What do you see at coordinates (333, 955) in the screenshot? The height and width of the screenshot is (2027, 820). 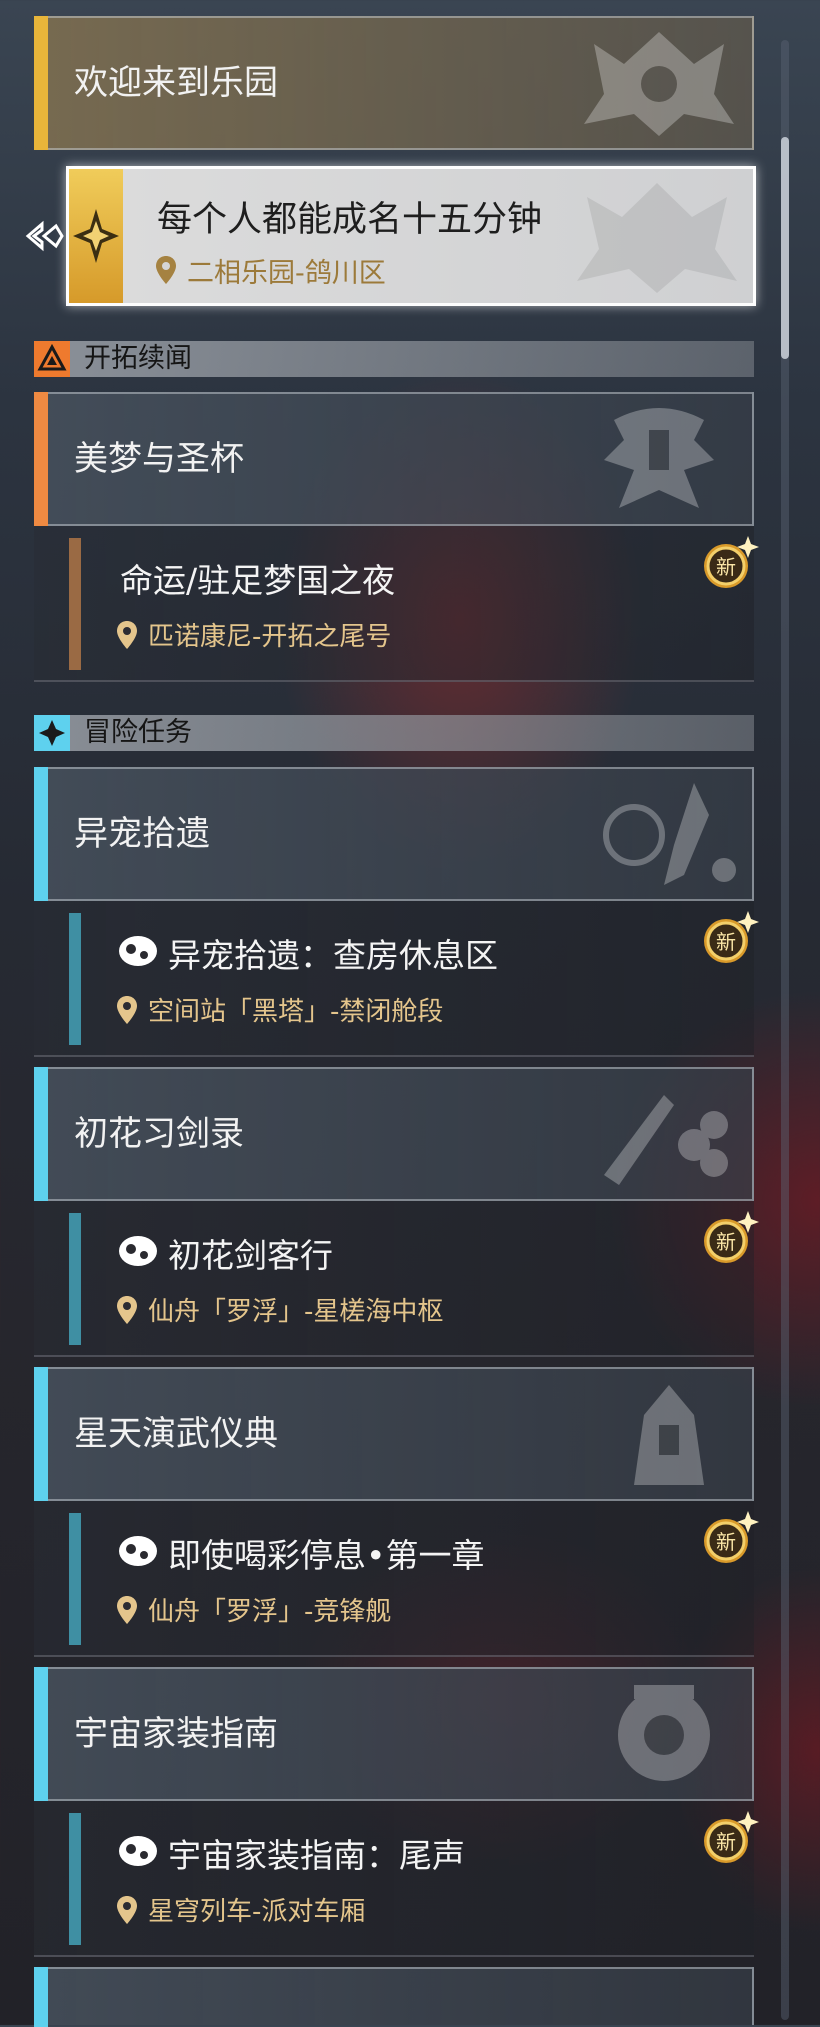 I see `quest-title: 异宠拾遗：查房休息区` at bounding box center [333, 955].